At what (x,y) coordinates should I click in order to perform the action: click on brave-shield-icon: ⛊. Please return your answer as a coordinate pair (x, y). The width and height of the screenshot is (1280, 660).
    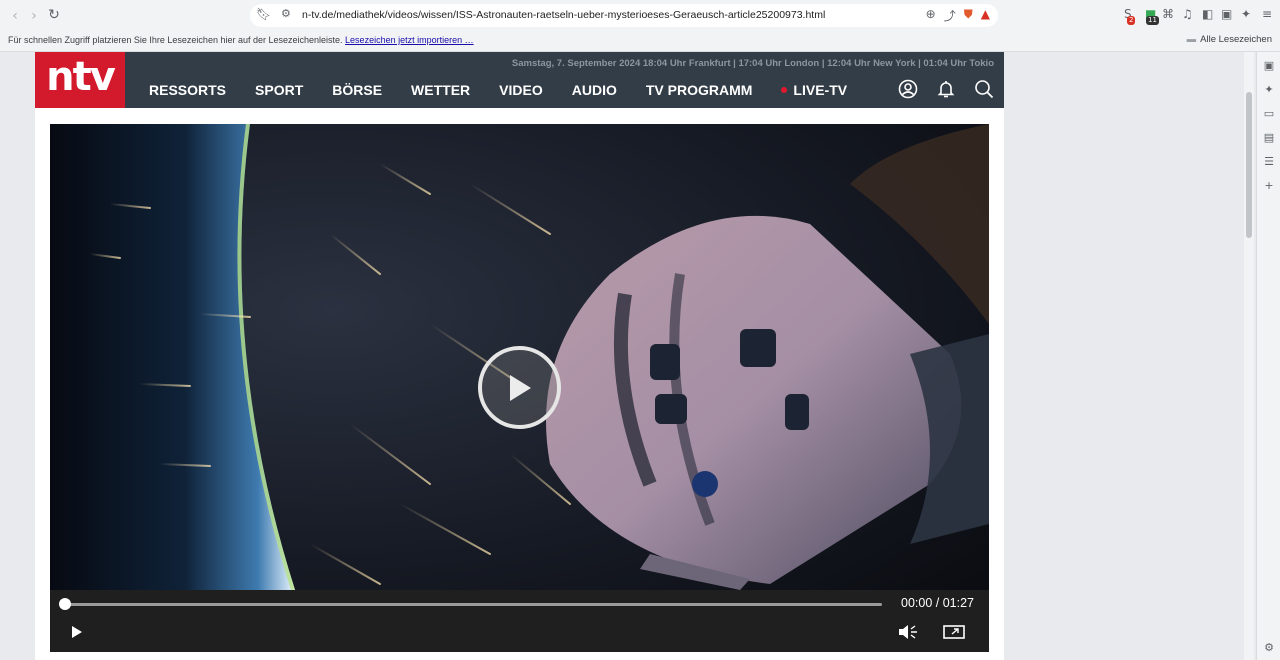
    Looking at the image, I should click on (968, 15).